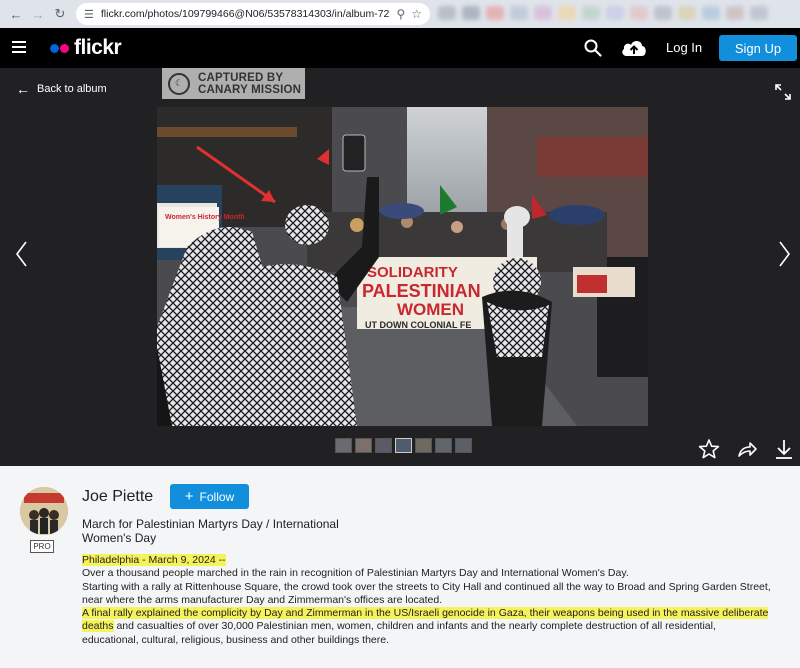  I want to click on back-to-album-label: Back to album, so click(72, 89).